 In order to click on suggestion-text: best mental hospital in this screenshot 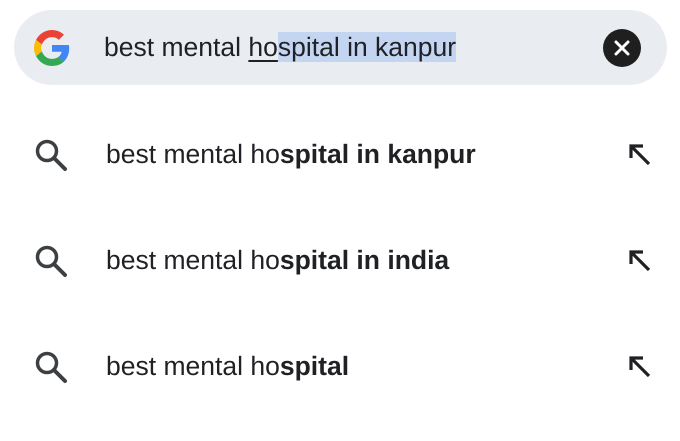, I will do `click(228, 367)`.